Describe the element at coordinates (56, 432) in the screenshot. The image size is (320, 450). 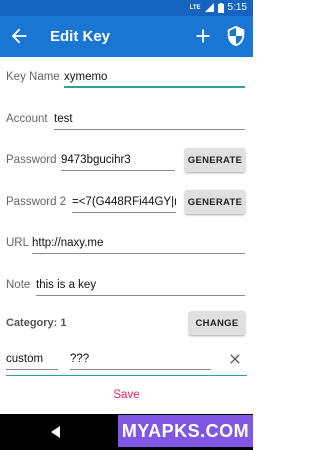
I see `nav-back-icon` at that location.